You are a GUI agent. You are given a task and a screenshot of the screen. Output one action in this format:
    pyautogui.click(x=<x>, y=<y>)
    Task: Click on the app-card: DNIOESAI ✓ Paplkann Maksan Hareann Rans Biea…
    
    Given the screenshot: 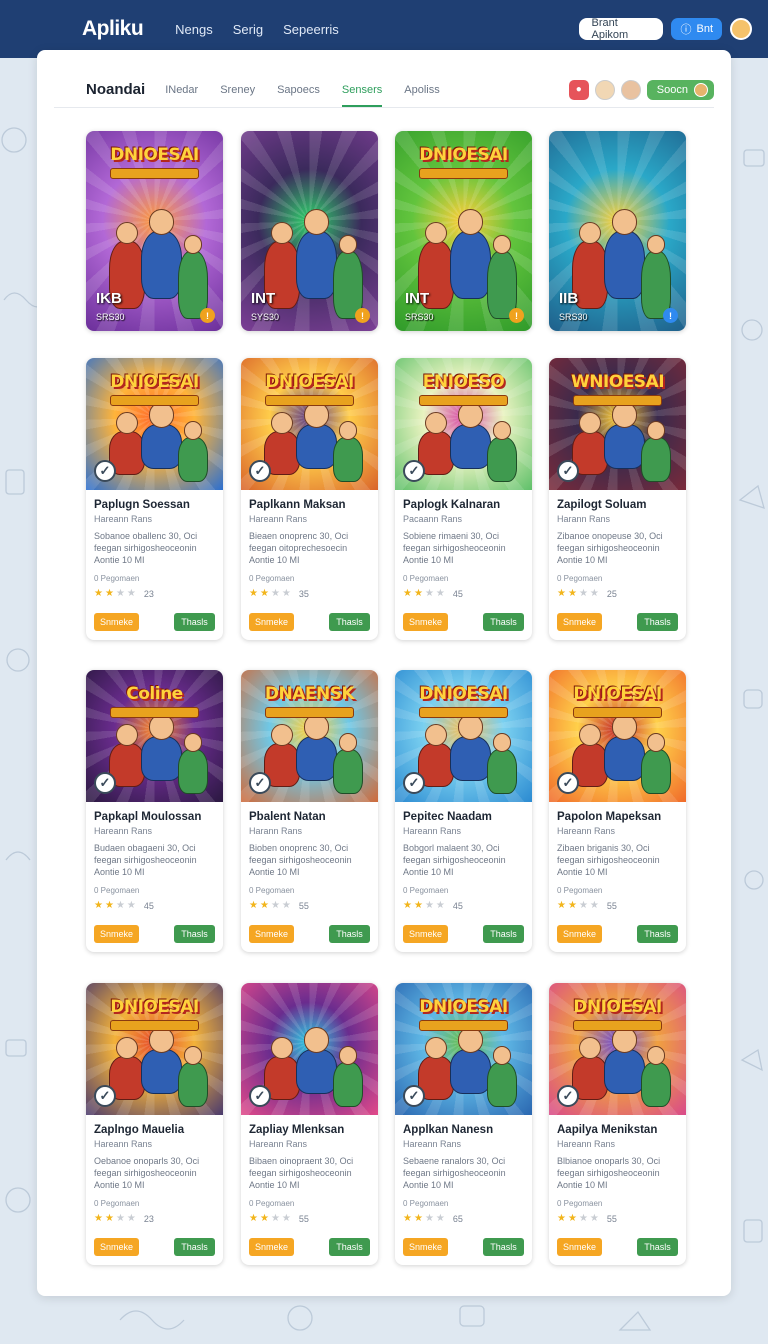 What is the action you would take?
    pyautogui.click(x=309, y=499)
    